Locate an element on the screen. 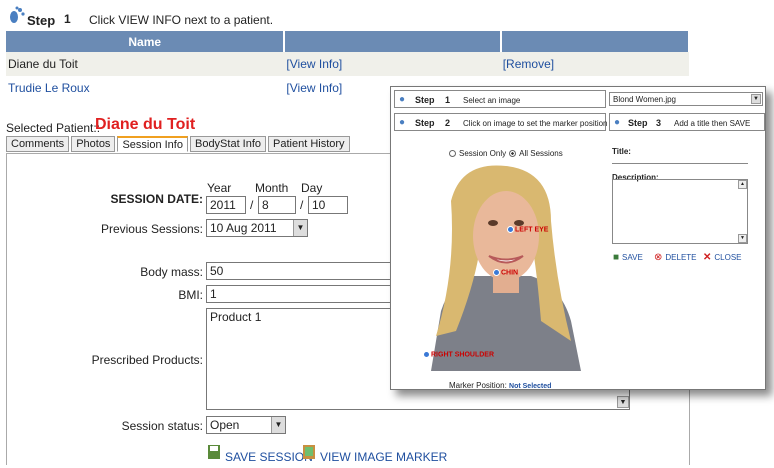  year-label: Year is located at coordinates (219, 188).